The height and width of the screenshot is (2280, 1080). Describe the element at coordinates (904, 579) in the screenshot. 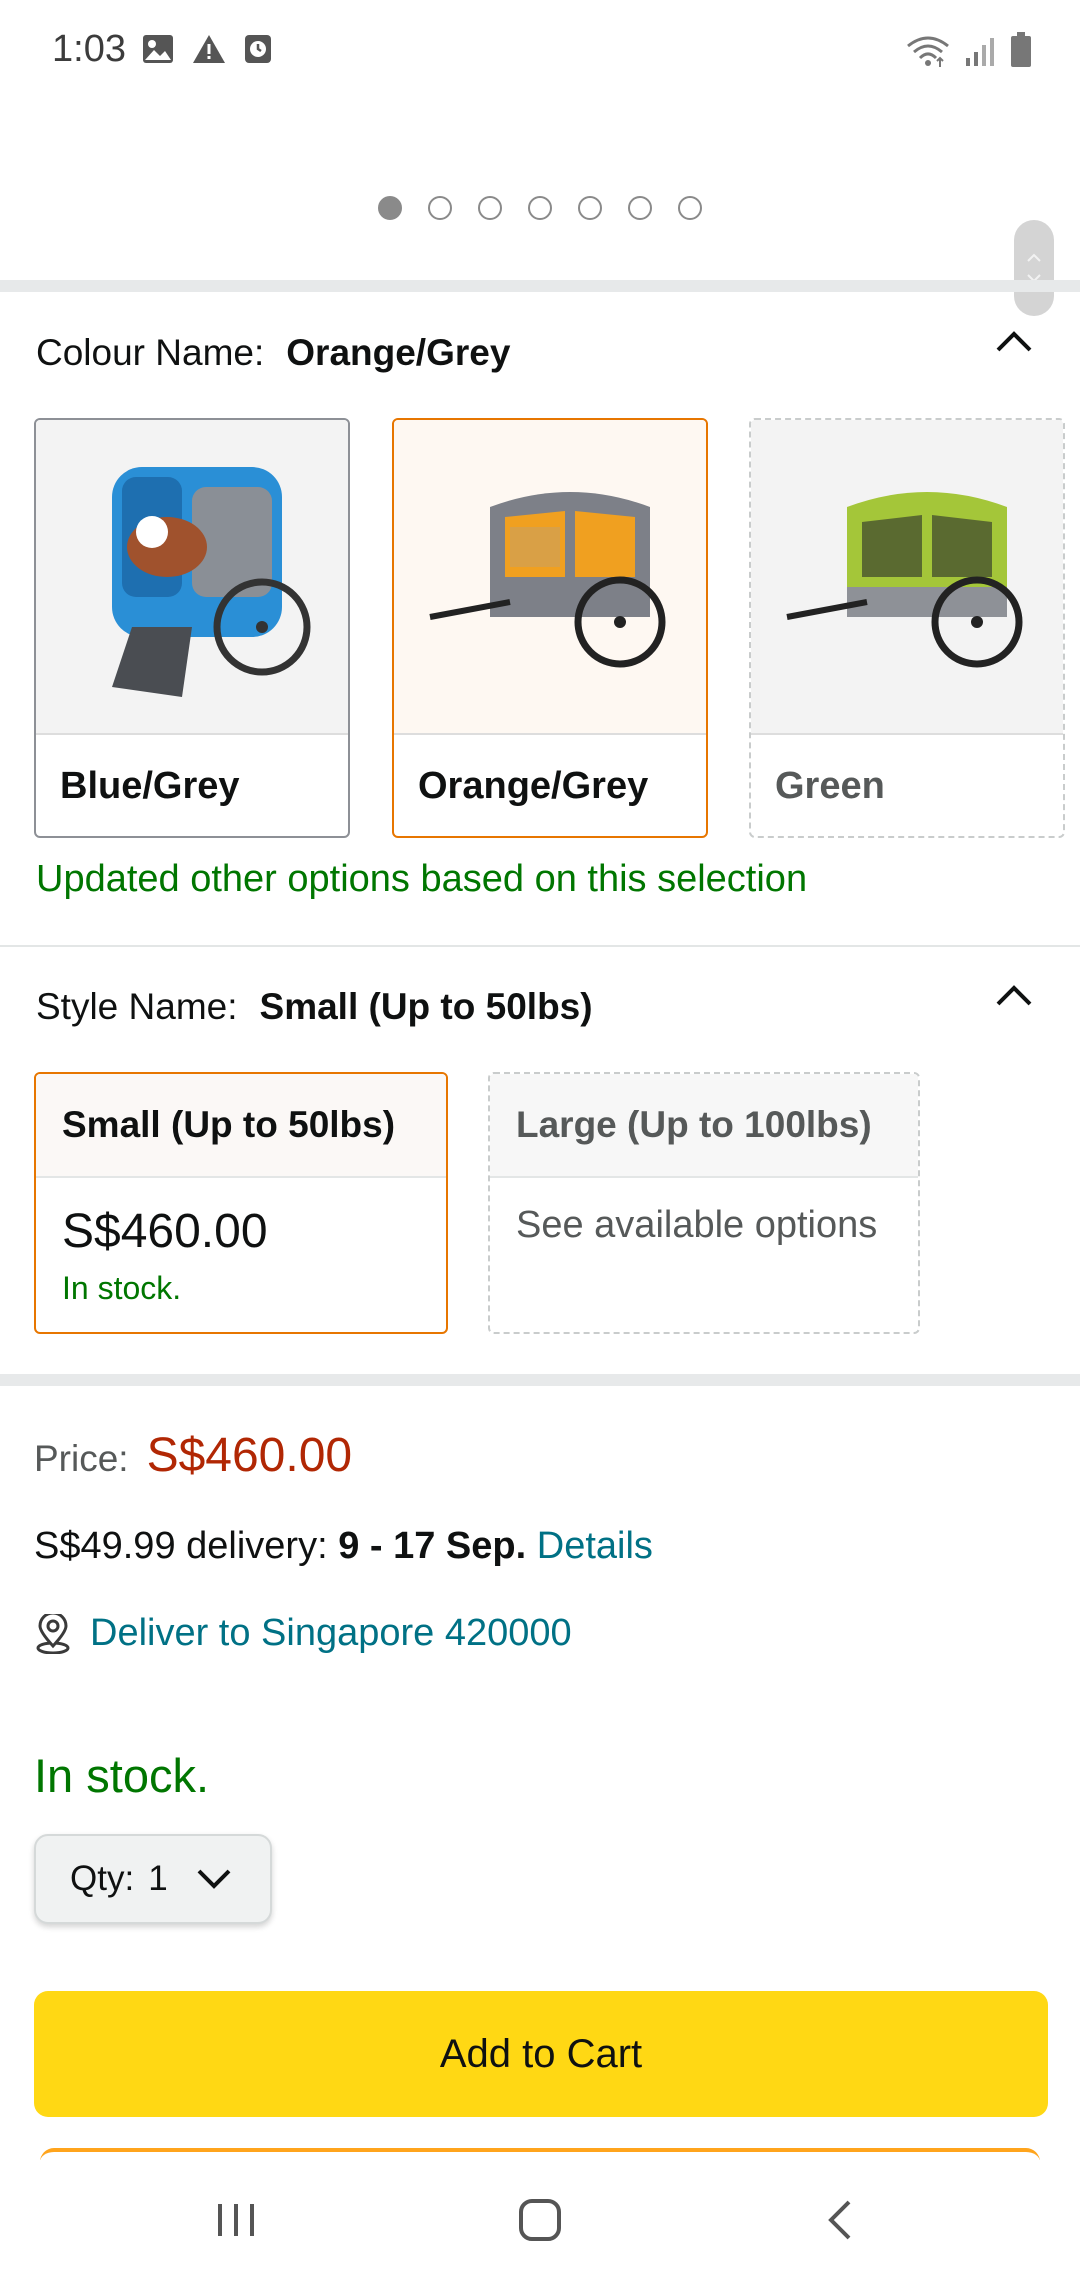

I see `green-trailer-image` at that location.